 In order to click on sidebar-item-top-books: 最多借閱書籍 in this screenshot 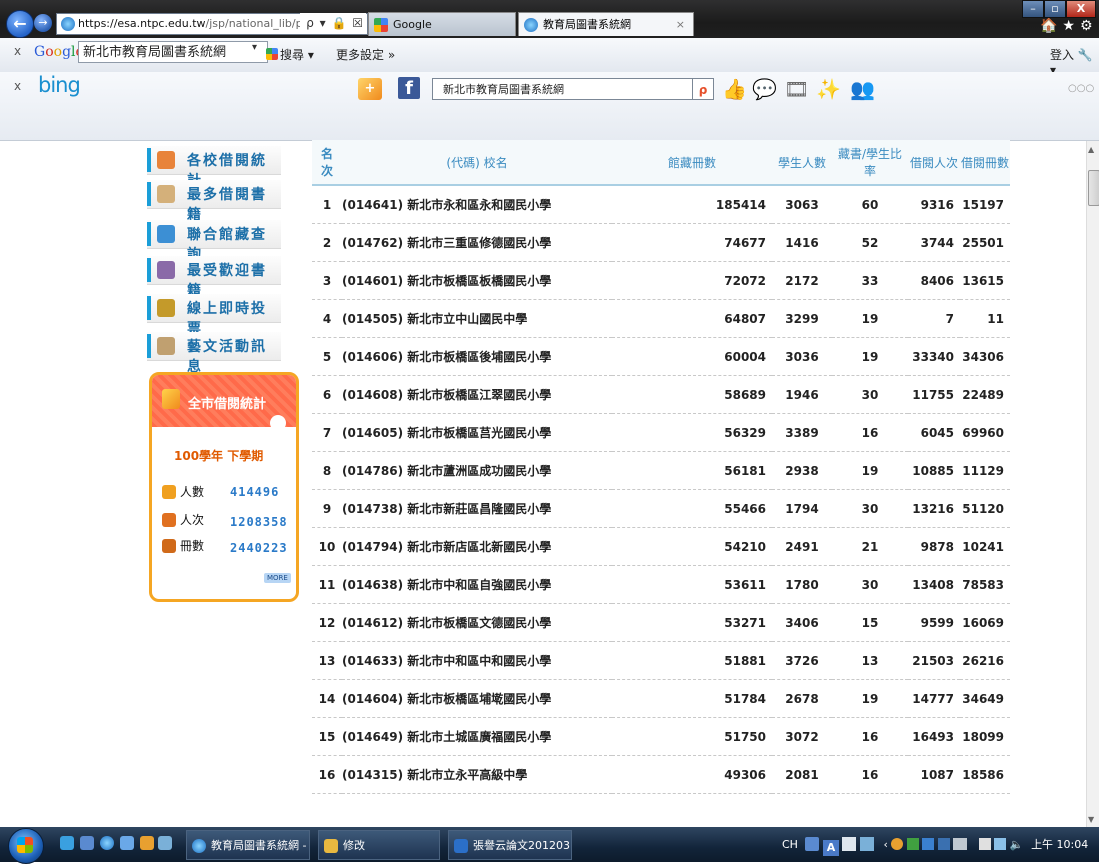, I will do `click(214, 201)`.